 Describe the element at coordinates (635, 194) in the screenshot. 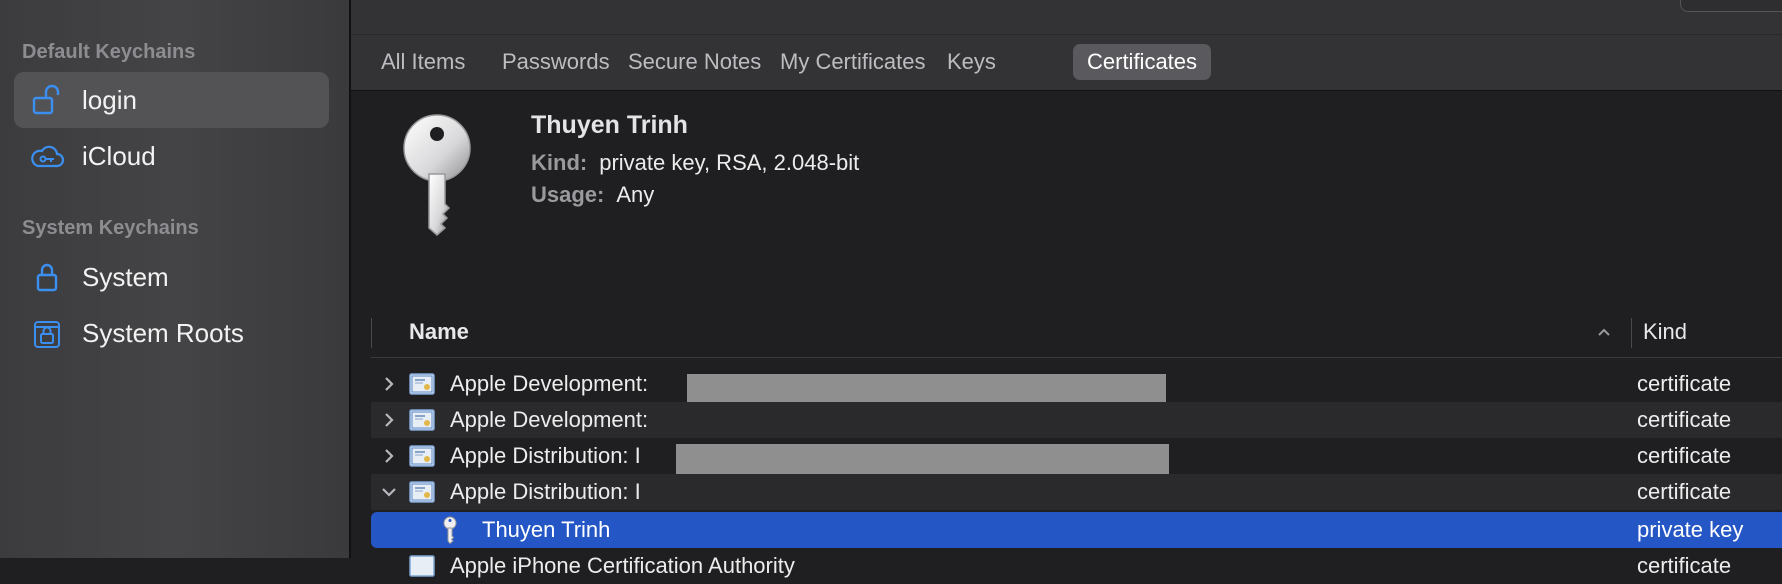

I see `usage-value: Any` at that location.